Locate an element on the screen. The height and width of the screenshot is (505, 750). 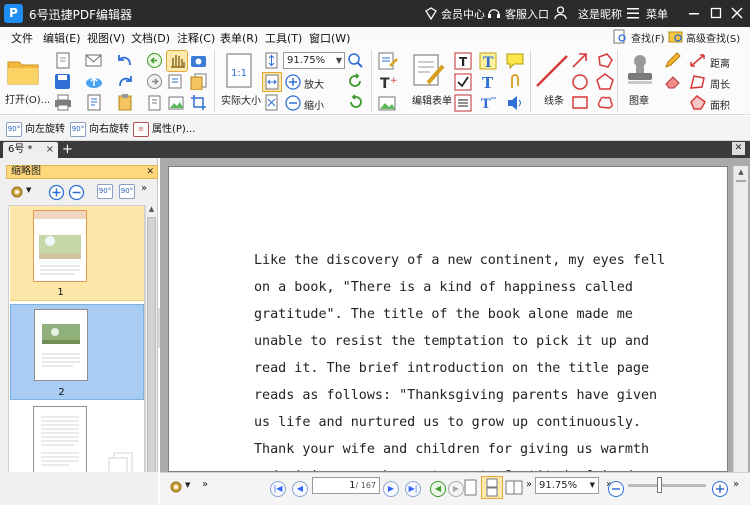
menu-edit: 编辑(E) is located at coordinates (62, 38).